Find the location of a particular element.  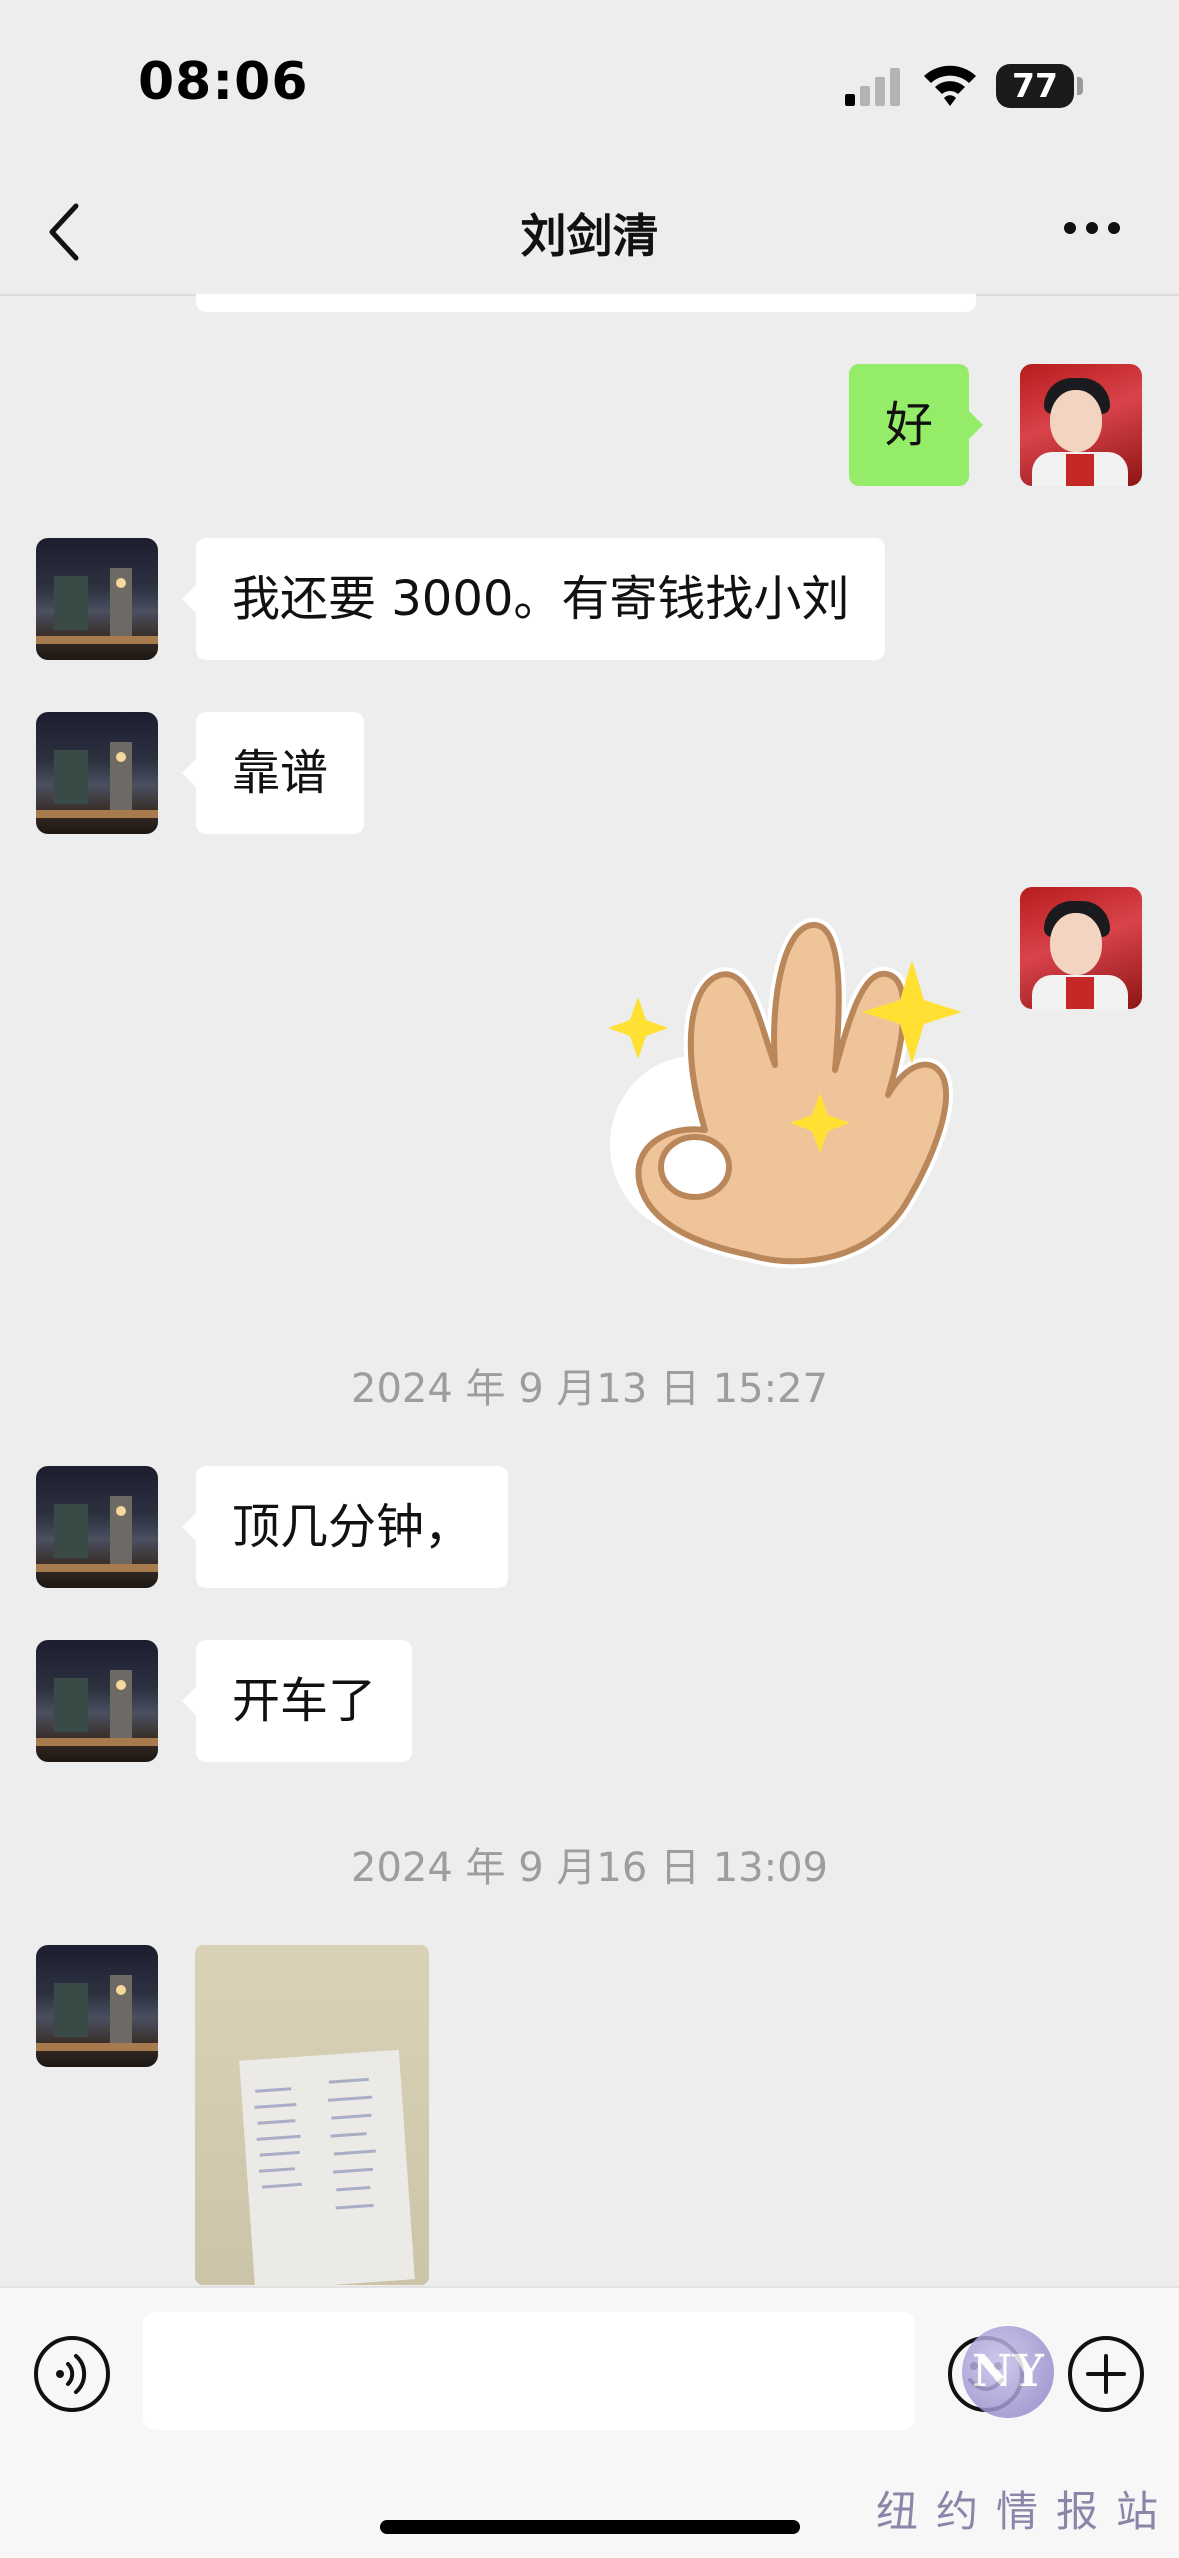

wifi-icon is located at coordinates (950, 85).